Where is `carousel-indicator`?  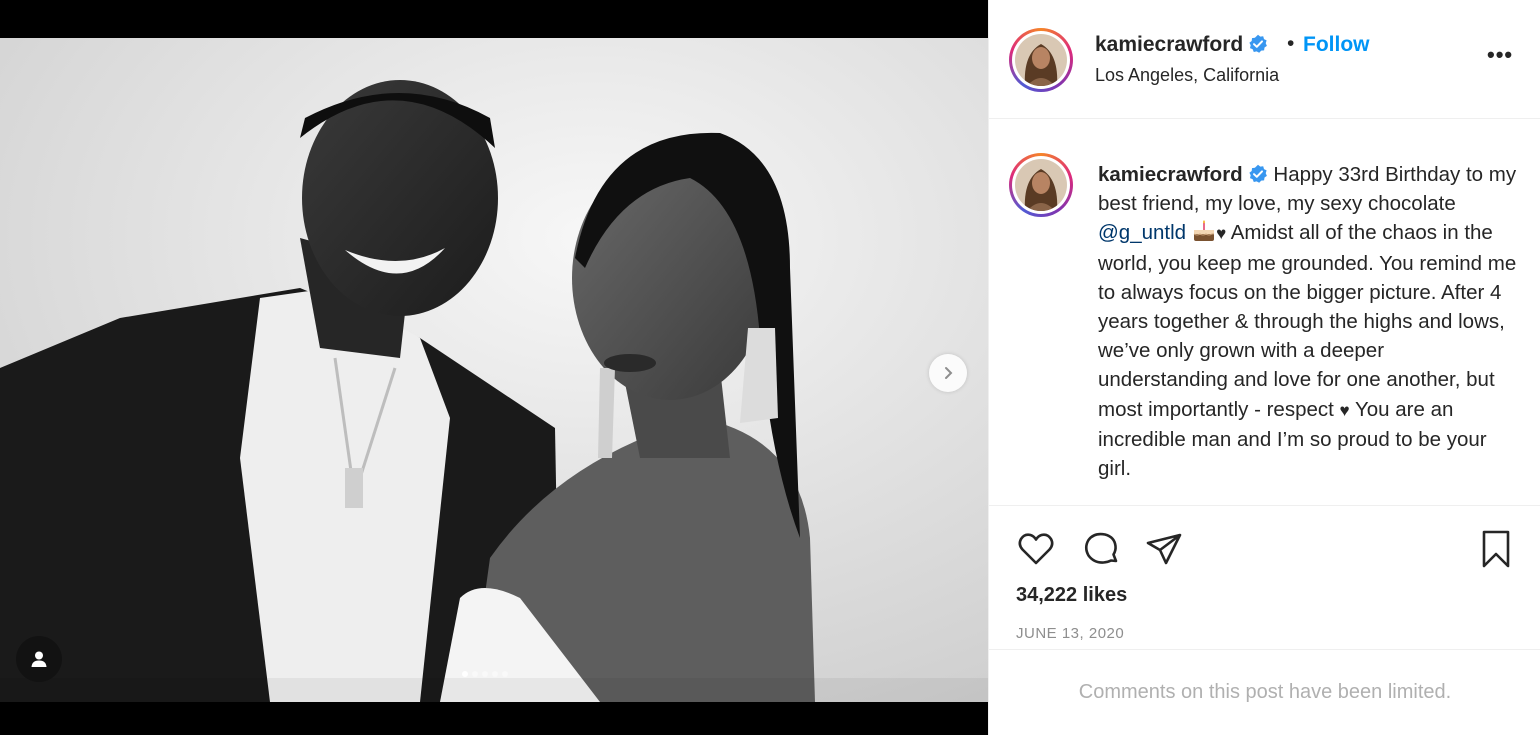 carousel-indicator is located at coordinates (485, 674).